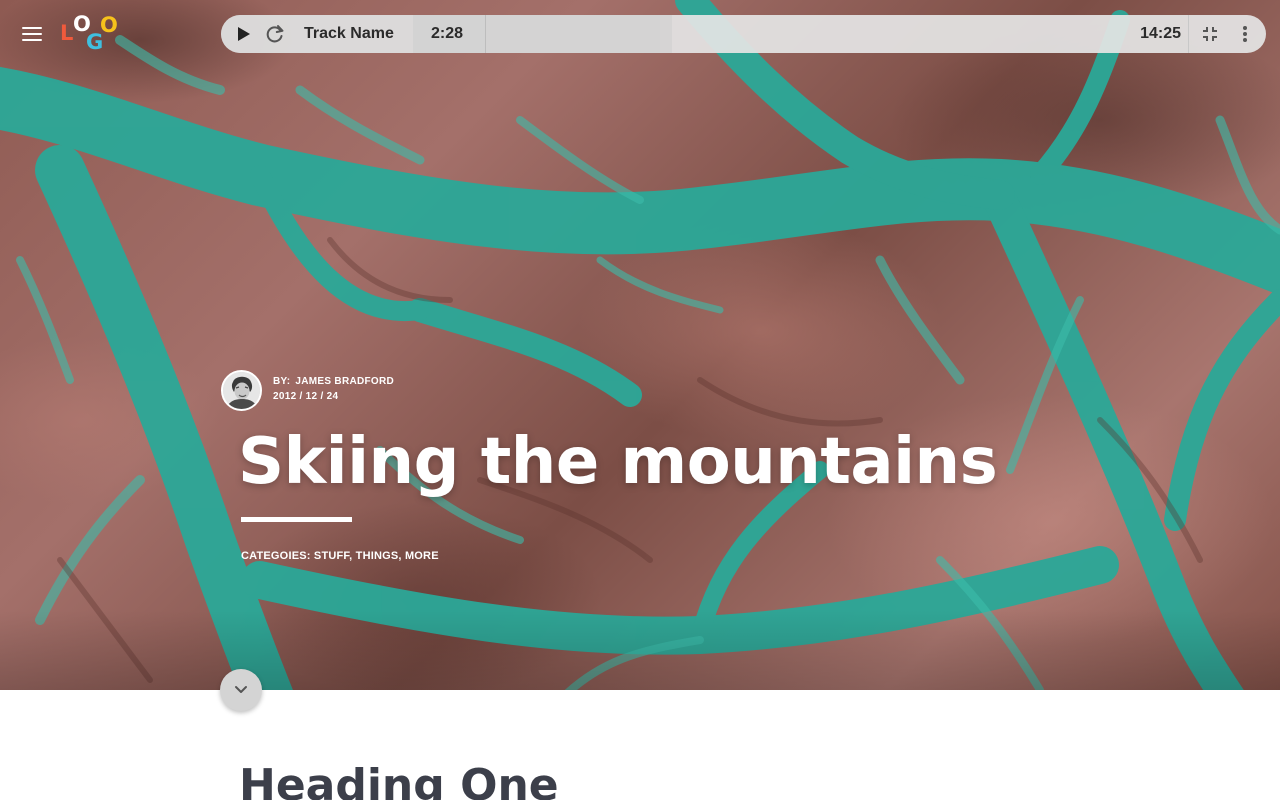 The width and height of the screenshot is (1280, 800). I want to click on logo: L O G O, so click(92, 35).